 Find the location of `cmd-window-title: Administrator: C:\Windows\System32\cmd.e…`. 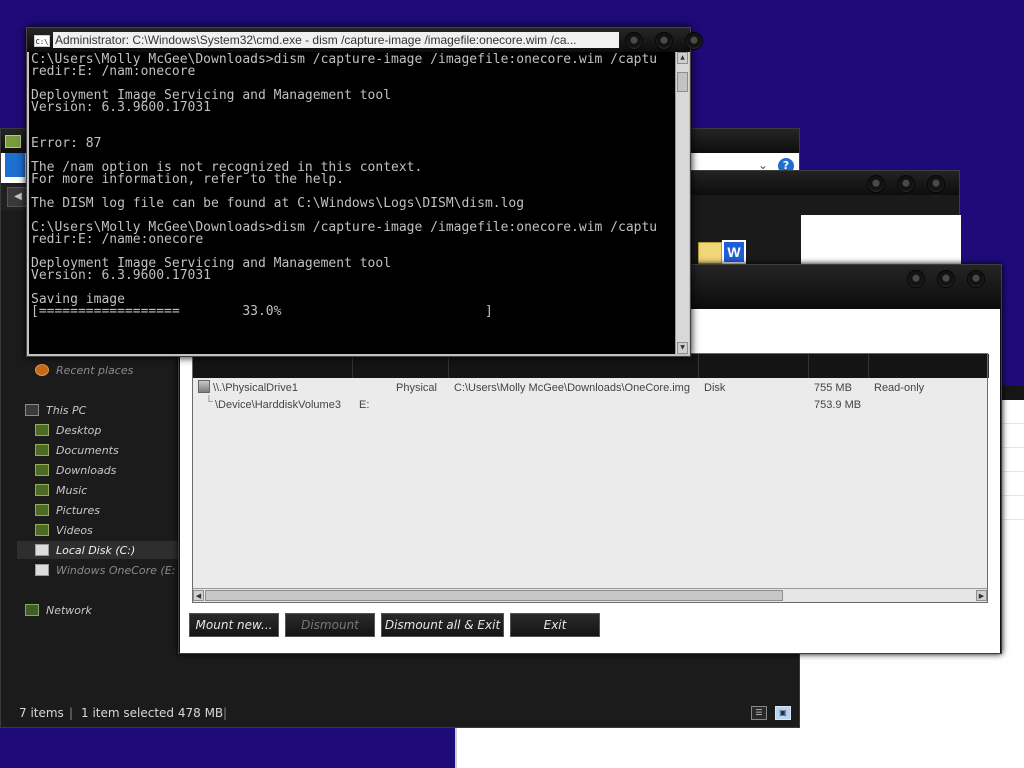

cmd-window-title: Administrator: C:\Windows\System32\cmd.e… is located at coordinates (336, 40).